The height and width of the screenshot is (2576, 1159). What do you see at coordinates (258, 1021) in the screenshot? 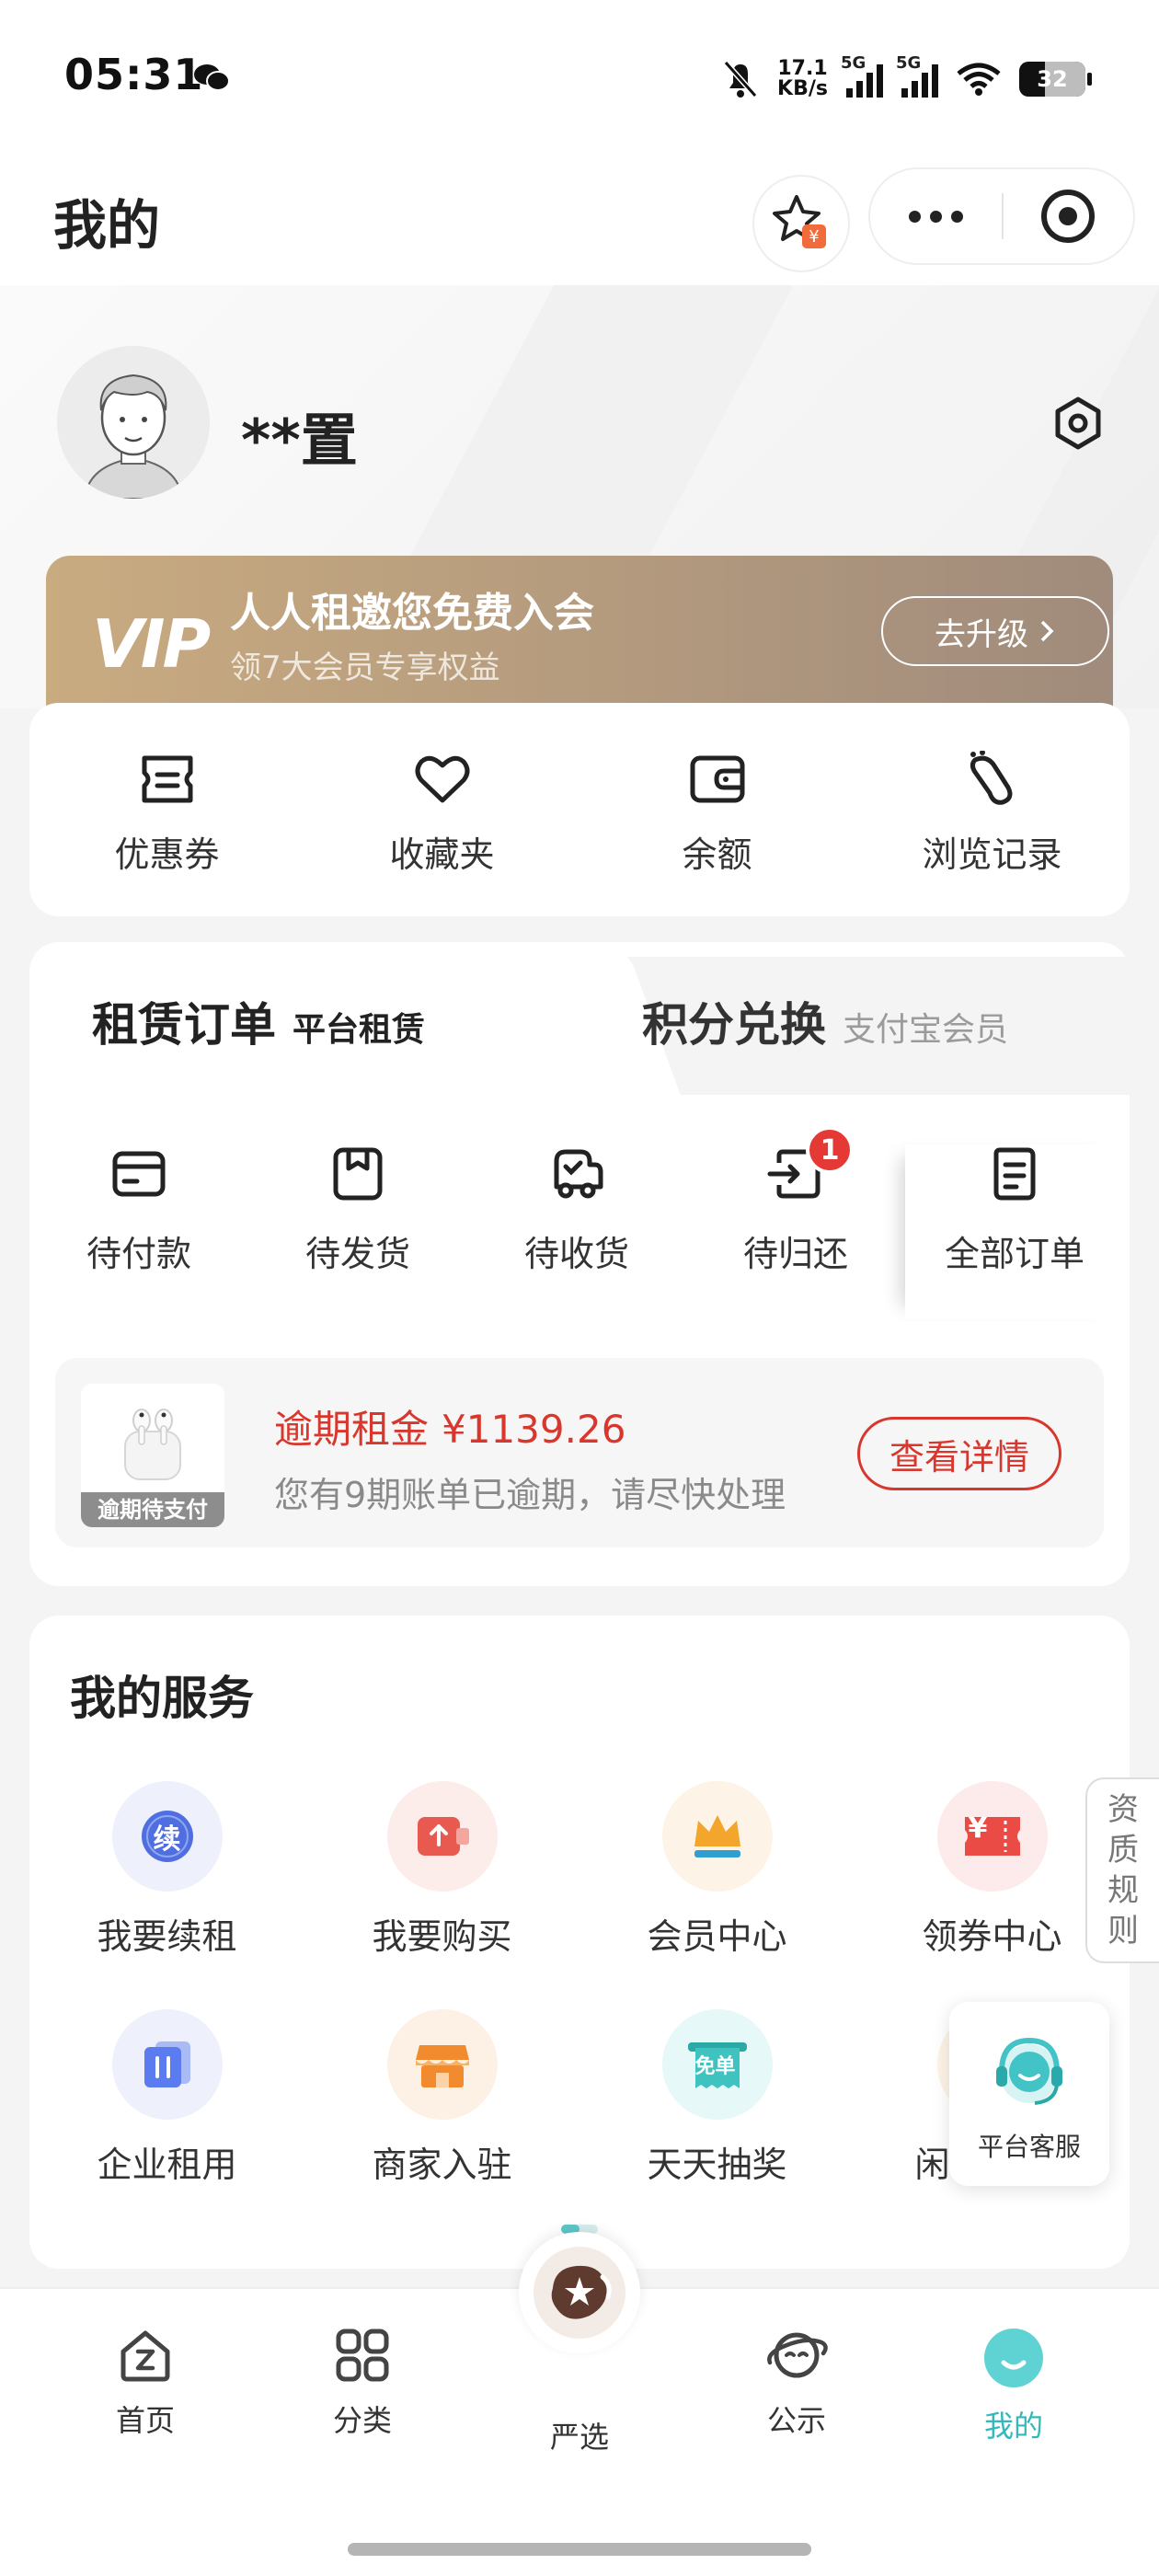
I see `tab-rental-orders: 租赁订单 平台租赁` at bounding box center [258, 1021].